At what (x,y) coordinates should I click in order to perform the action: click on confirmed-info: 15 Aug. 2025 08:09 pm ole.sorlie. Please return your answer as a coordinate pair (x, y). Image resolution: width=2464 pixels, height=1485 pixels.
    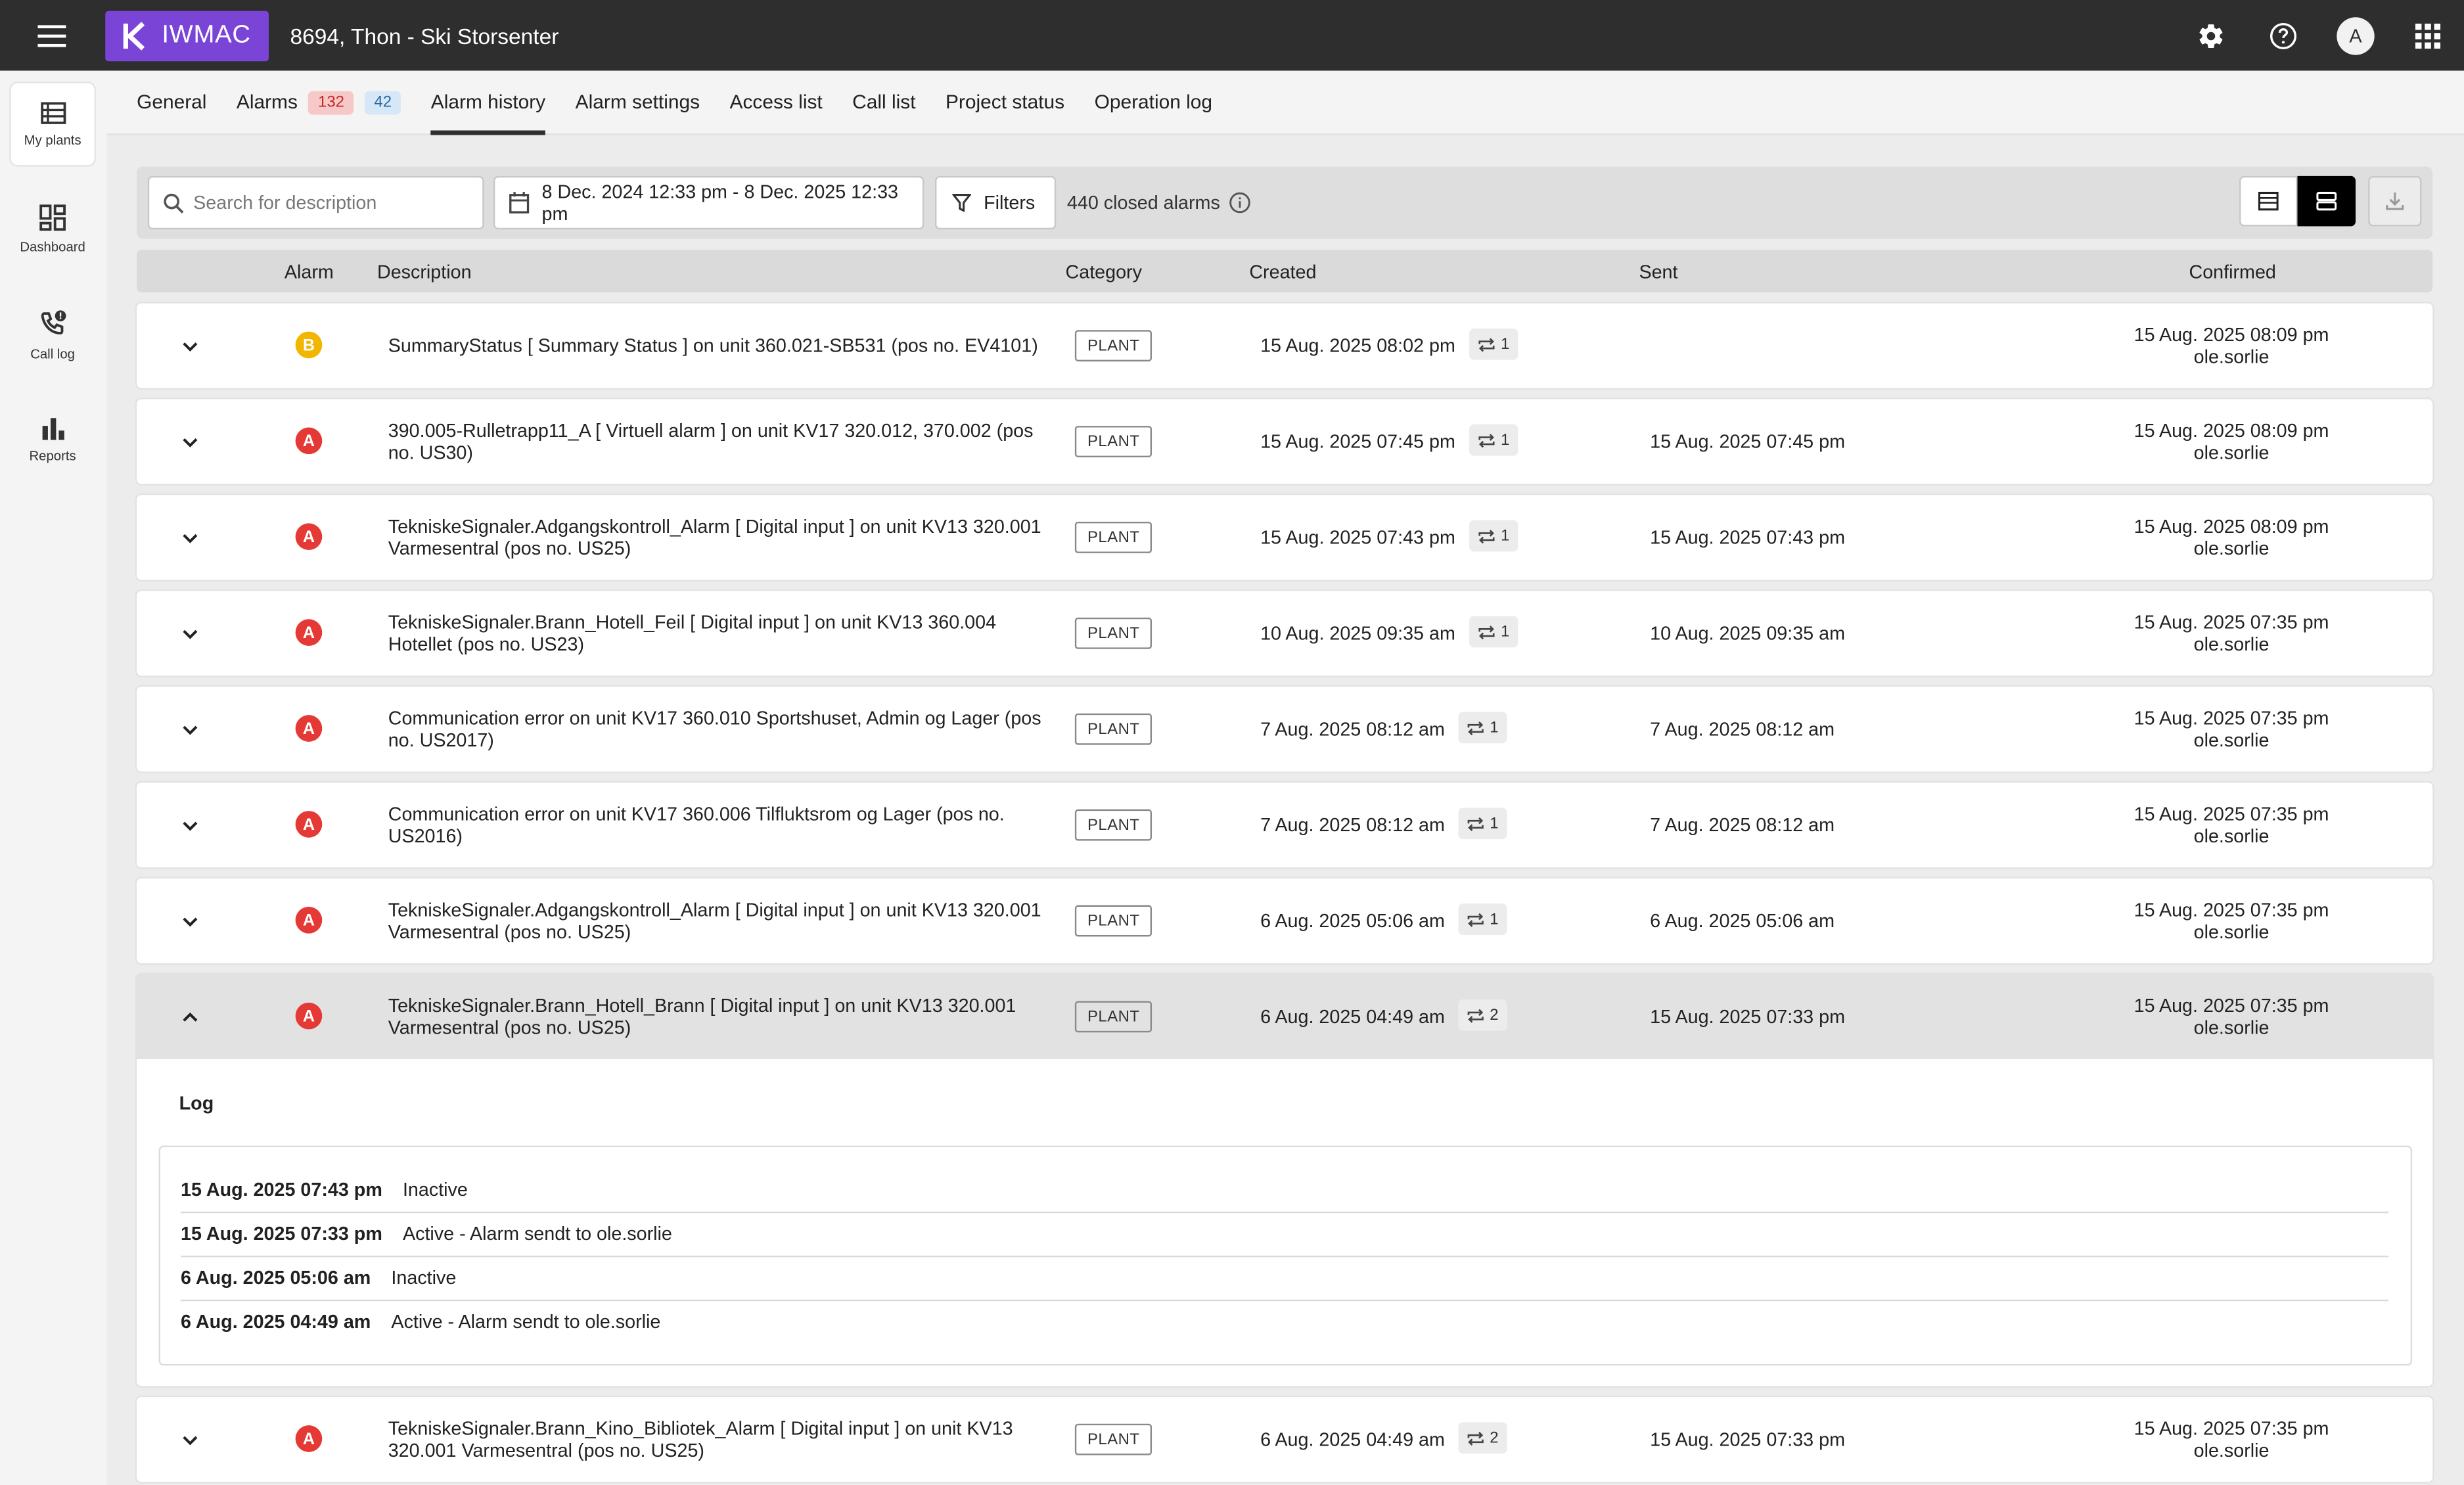
    Looking at the image, I should click on (2231, 346).